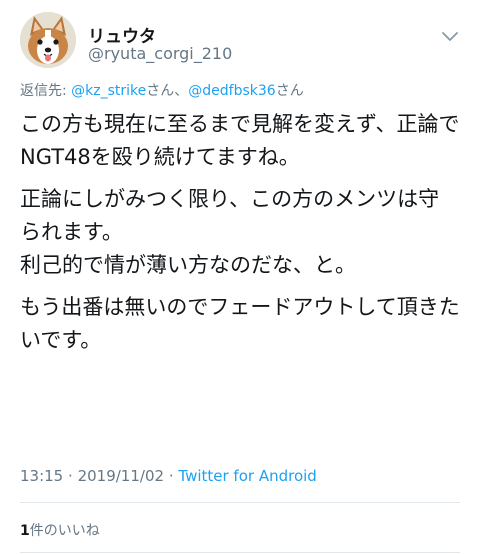 The width and height of the screenshot is (480, 554). Describe the element at coordinates (41, 476) in the screenshot. I see `tweet-time: 13:15` at that location.